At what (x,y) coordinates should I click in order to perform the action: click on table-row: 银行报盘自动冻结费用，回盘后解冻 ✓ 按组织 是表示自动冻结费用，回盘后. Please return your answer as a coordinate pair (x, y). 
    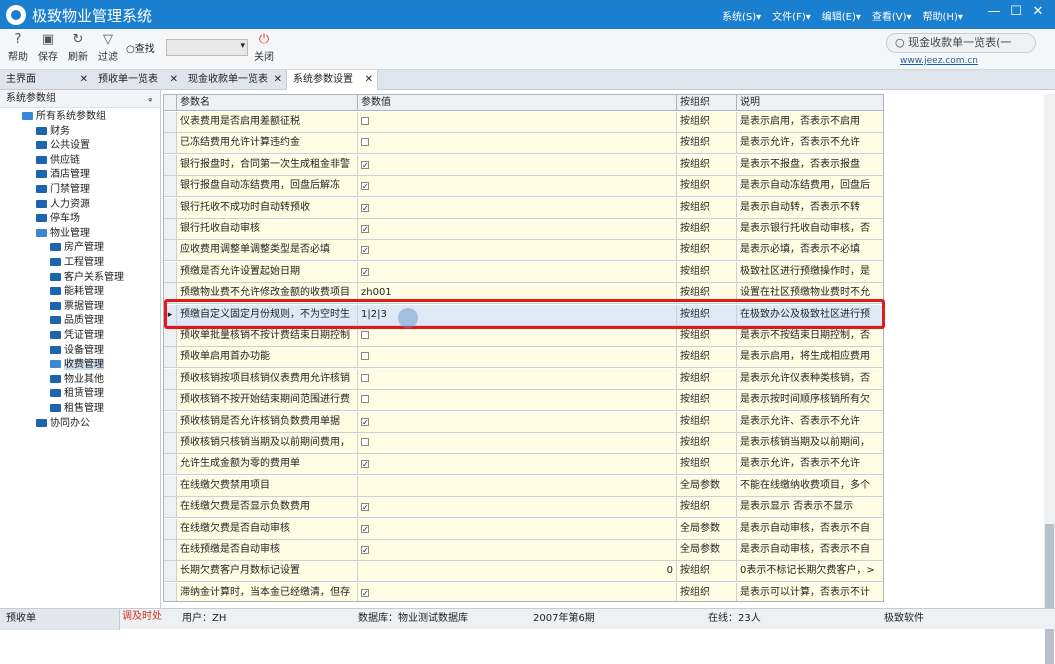
    Looking at the image, I should click on (523, 187).